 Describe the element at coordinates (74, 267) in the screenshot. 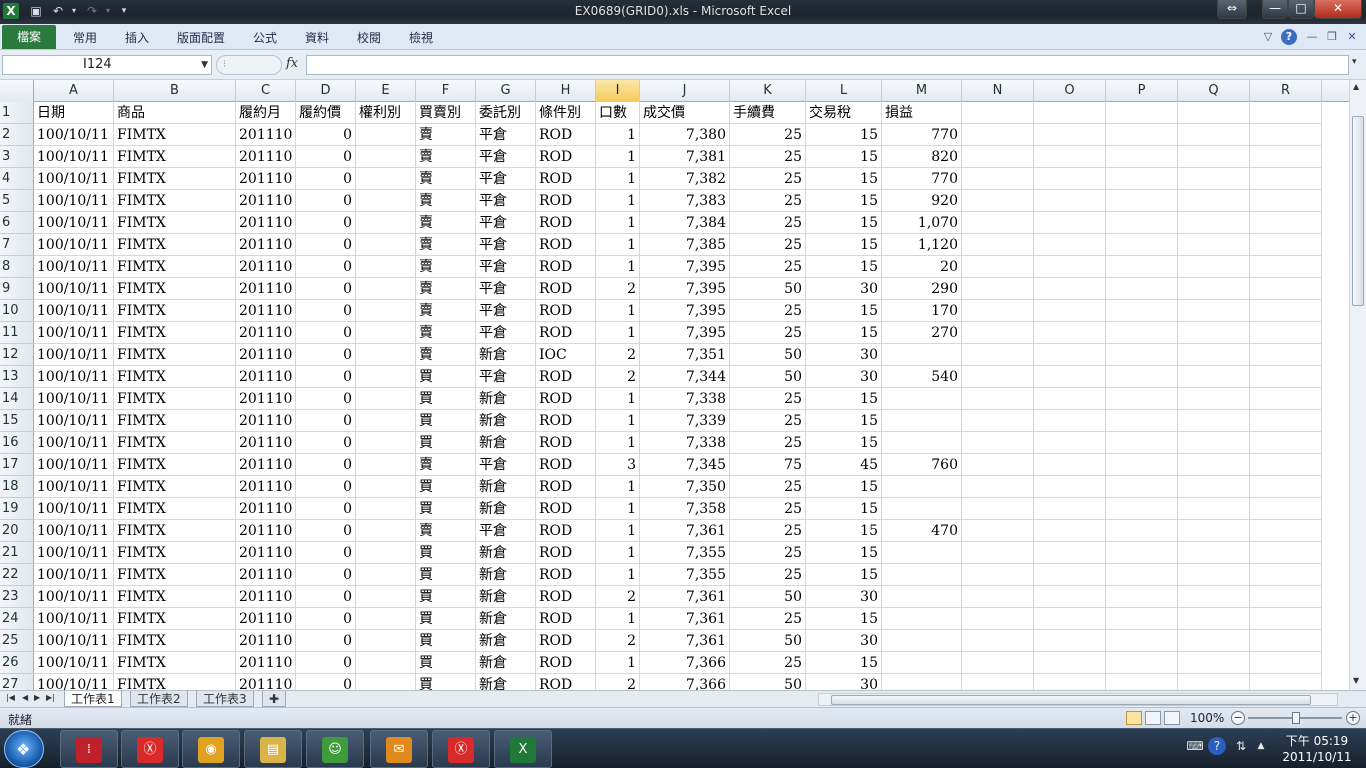

I see `cell-a8: 100/10/11` at that location.